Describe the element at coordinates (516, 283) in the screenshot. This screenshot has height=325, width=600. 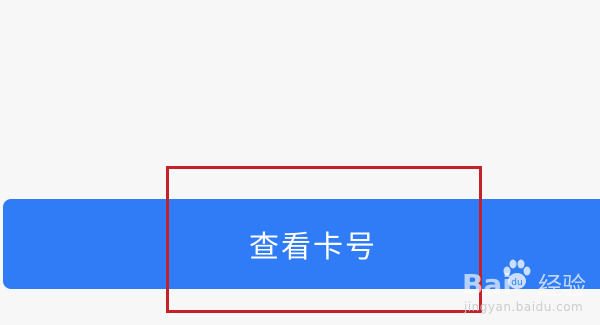
I see `svg-text: du` at that location.